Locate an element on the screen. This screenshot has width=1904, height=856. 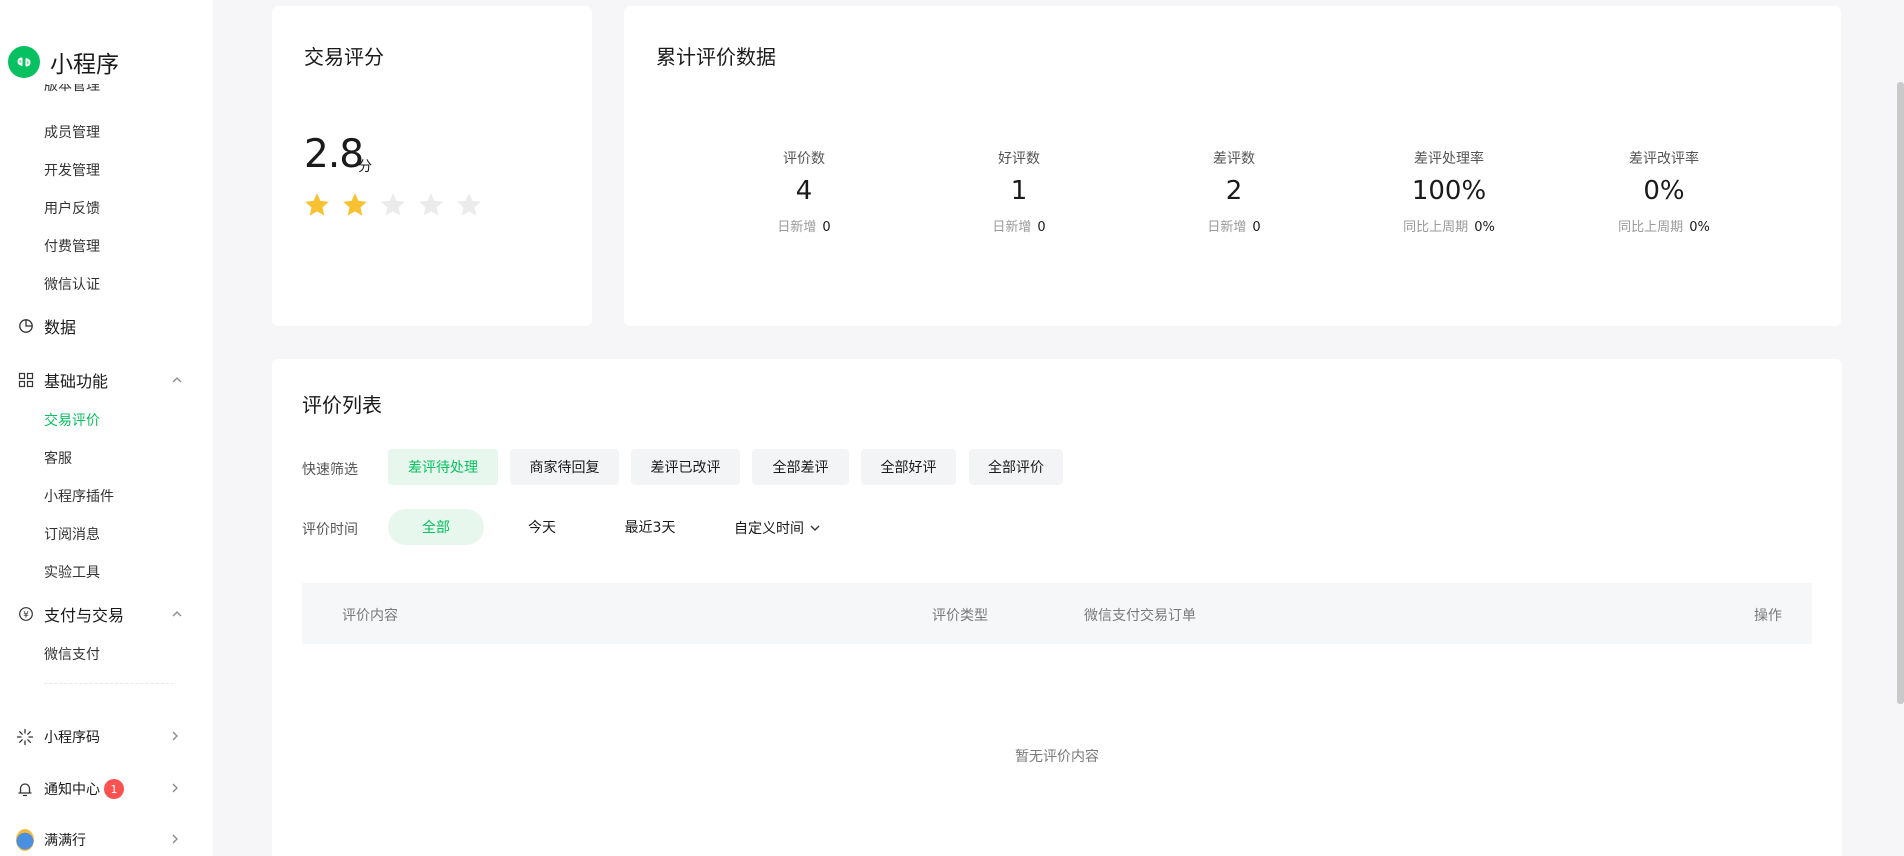
stat-label: 差评数 is located at coordinates (1234, 159).